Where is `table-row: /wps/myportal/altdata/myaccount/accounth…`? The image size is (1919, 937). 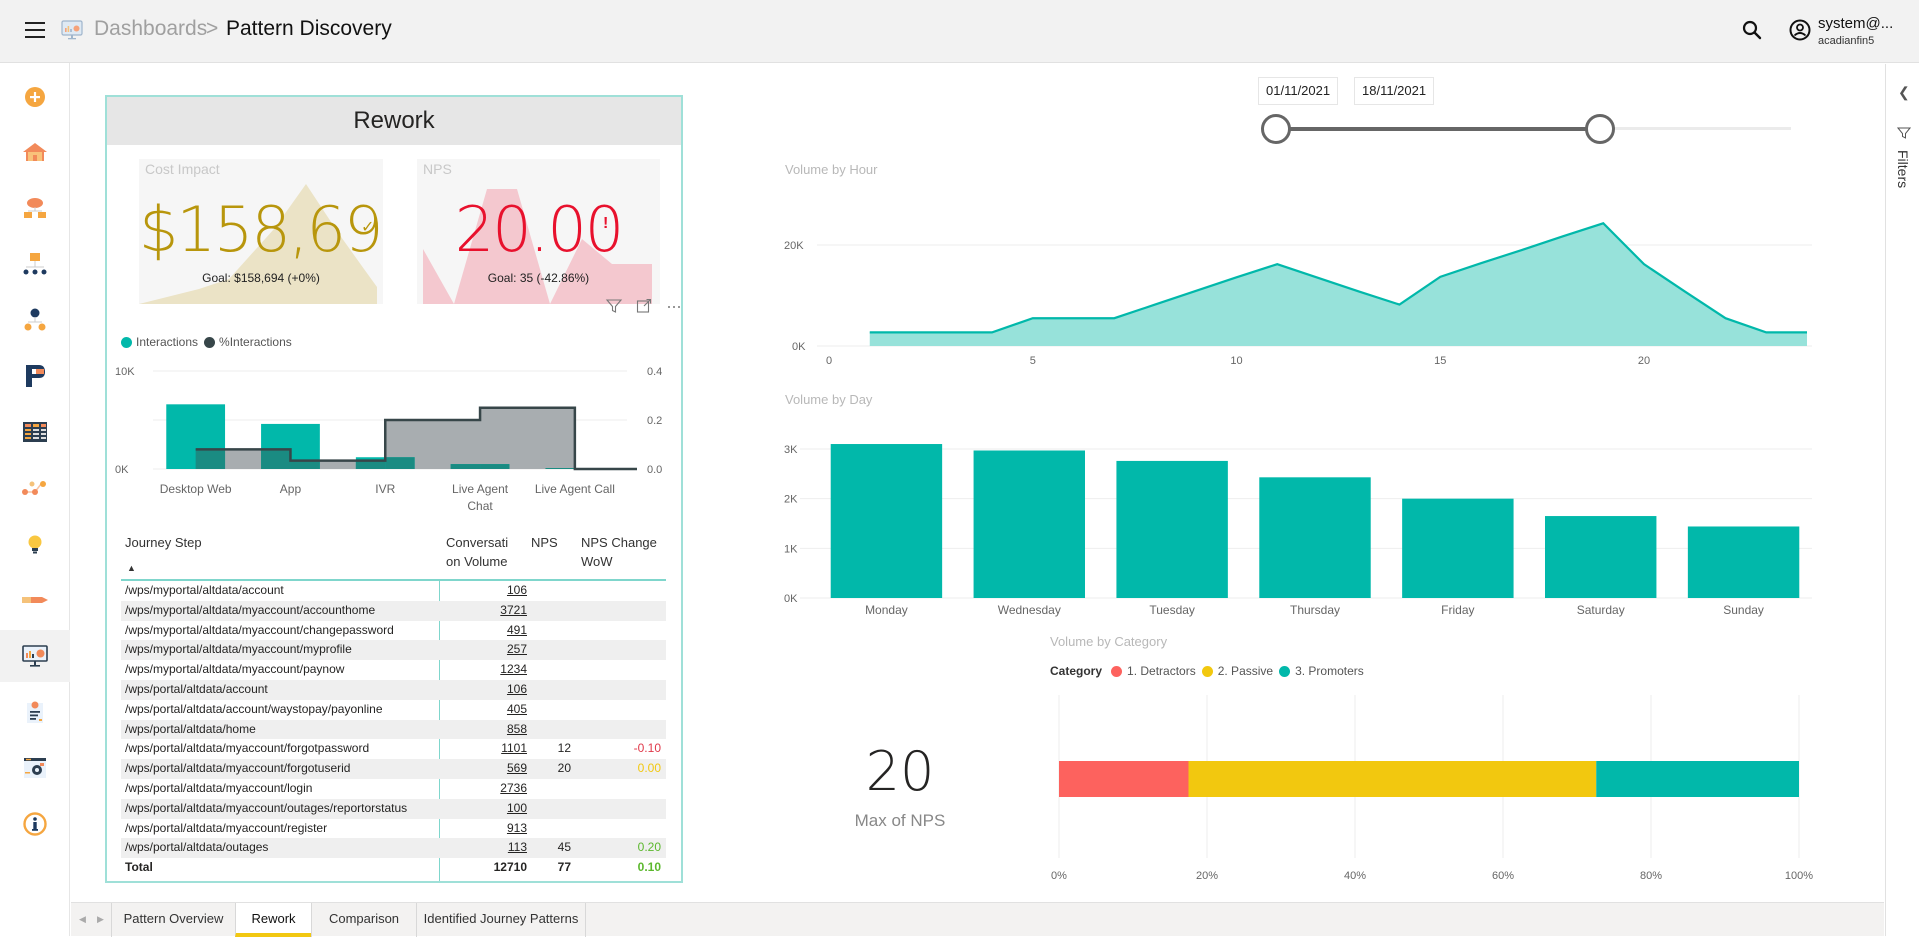 table-row: /wps/myportal/altdata/myaccount/accounth… is located at coordinates (393, 610).